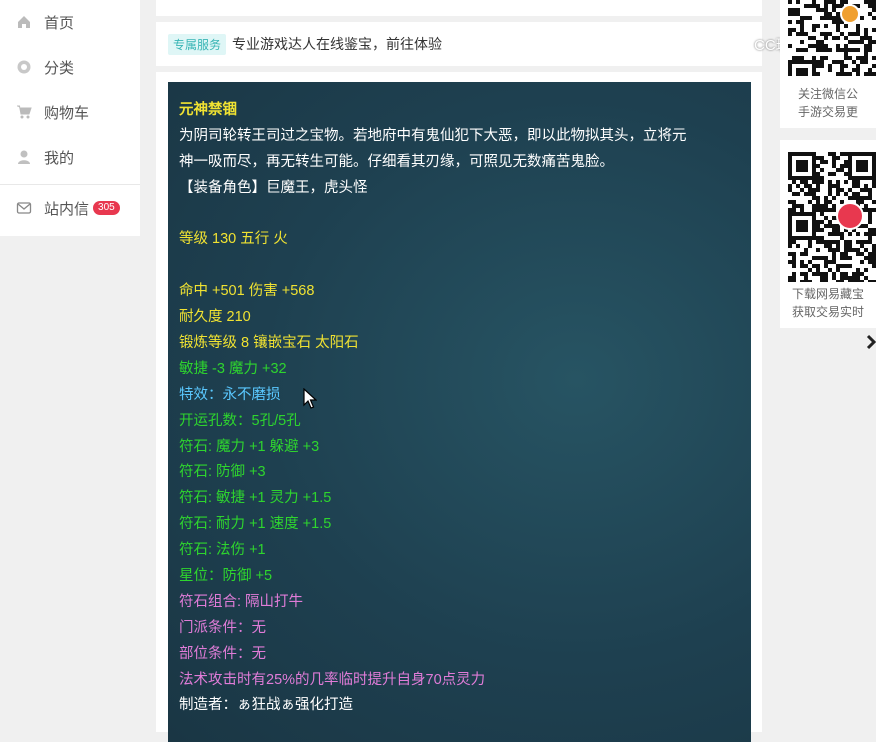  What do you see at coordinates (67, 209) in the screenshot?
I see `sidebar-item-label: 站内信` at bounding box center [67, 209].